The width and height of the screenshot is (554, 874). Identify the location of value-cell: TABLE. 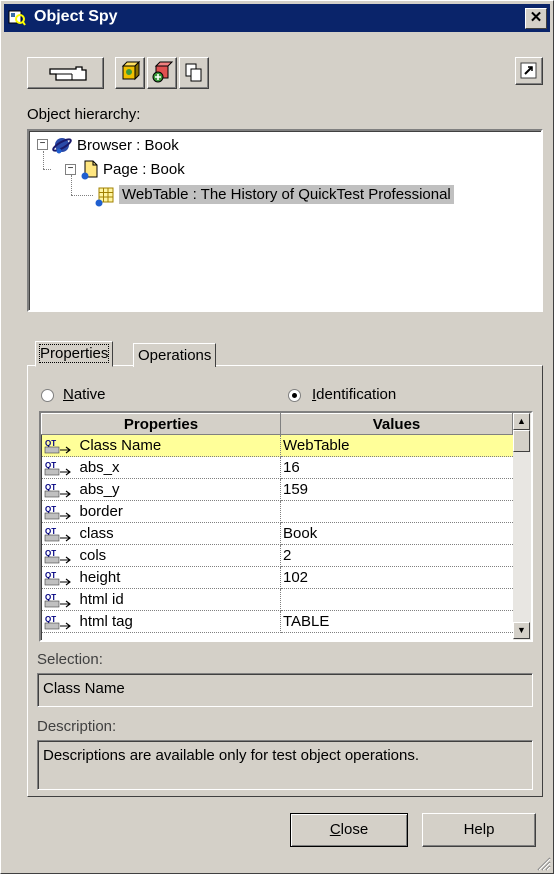
(396, 621).